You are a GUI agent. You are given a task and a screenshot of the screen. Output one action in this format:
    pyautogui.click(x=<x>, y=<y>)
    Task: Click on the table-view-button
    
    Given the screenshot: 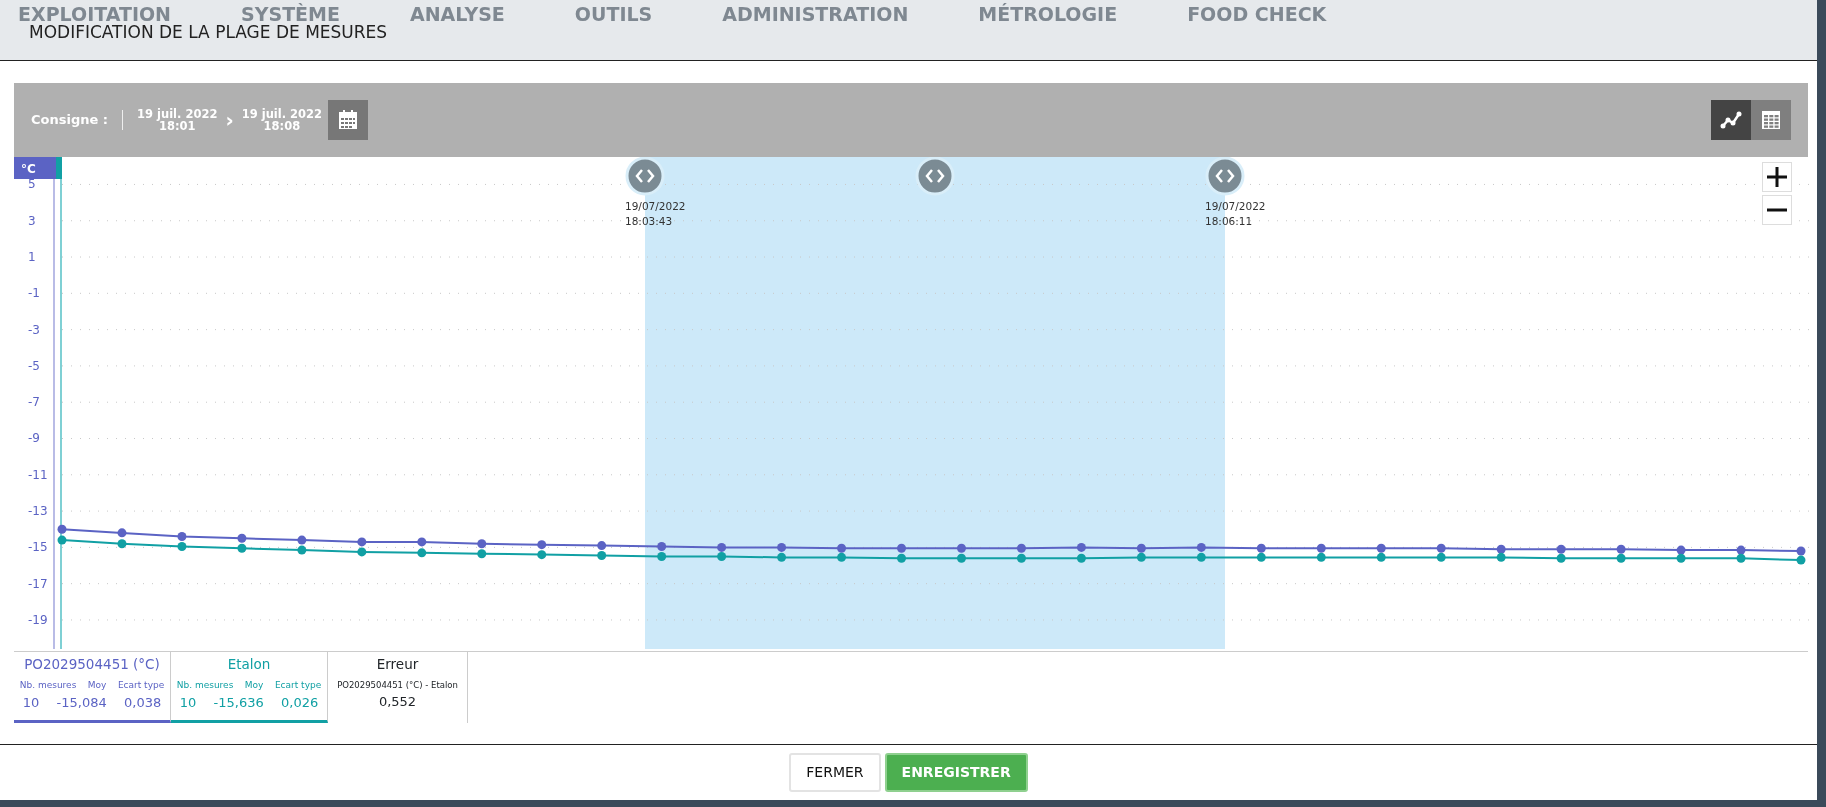 What is the action you would take?
    pyautogui.click(x=1771, y=120)
    